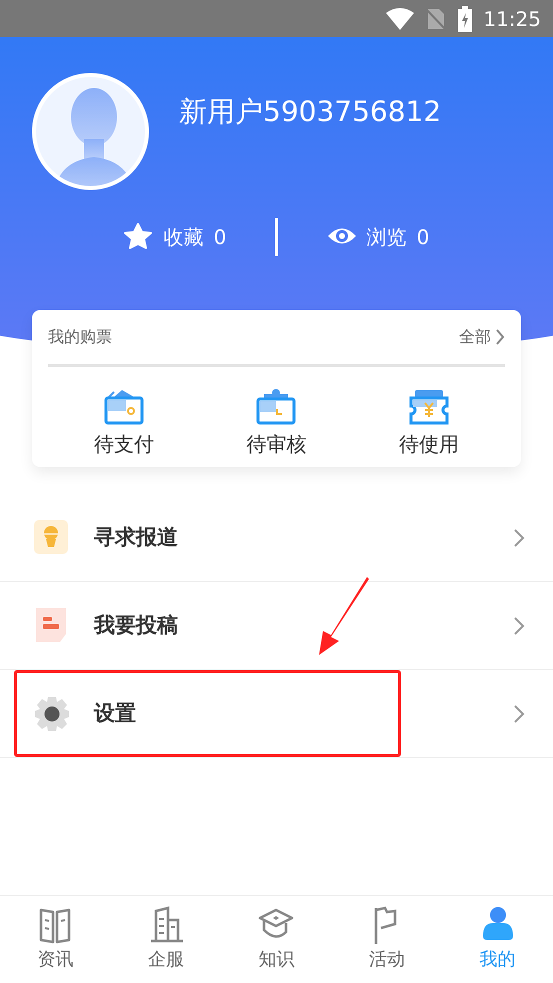 The image size is (553, 983). Describe the element at coordinates (310, 112) in the screenshot. I see `username: 新用户5903756812` at that location.